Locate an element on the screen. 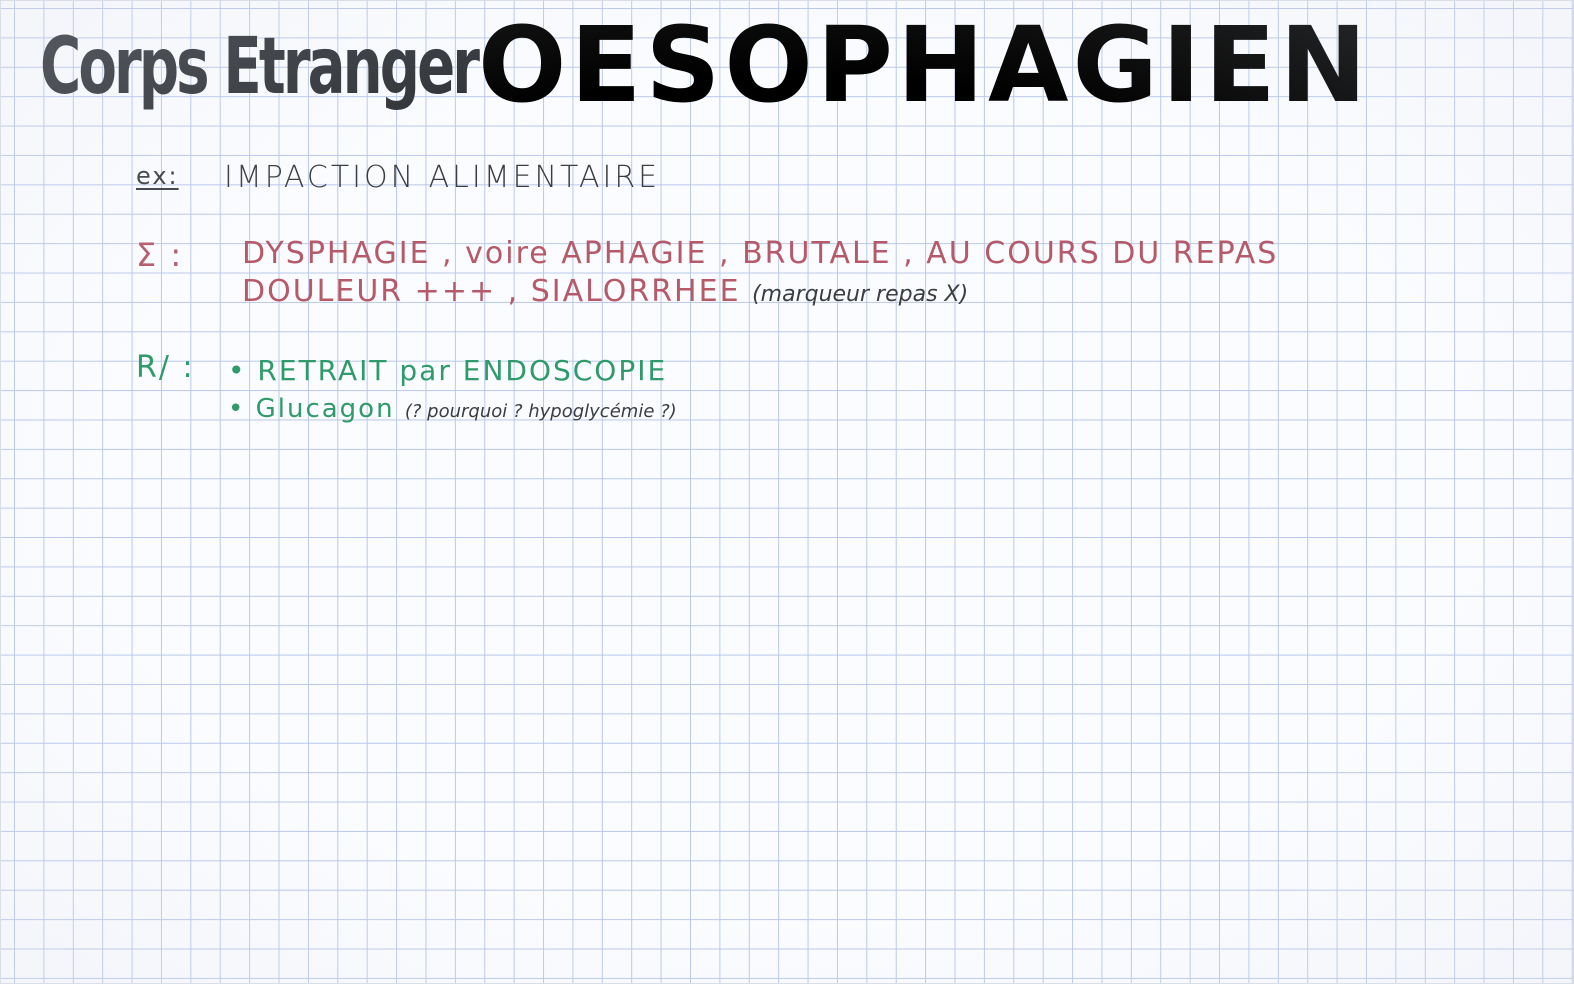 This screenshot has width=1574, height=984. symptoms-line-2: DOULEUR +++ , SIALORRHEE is located at coordinates (491, 291).